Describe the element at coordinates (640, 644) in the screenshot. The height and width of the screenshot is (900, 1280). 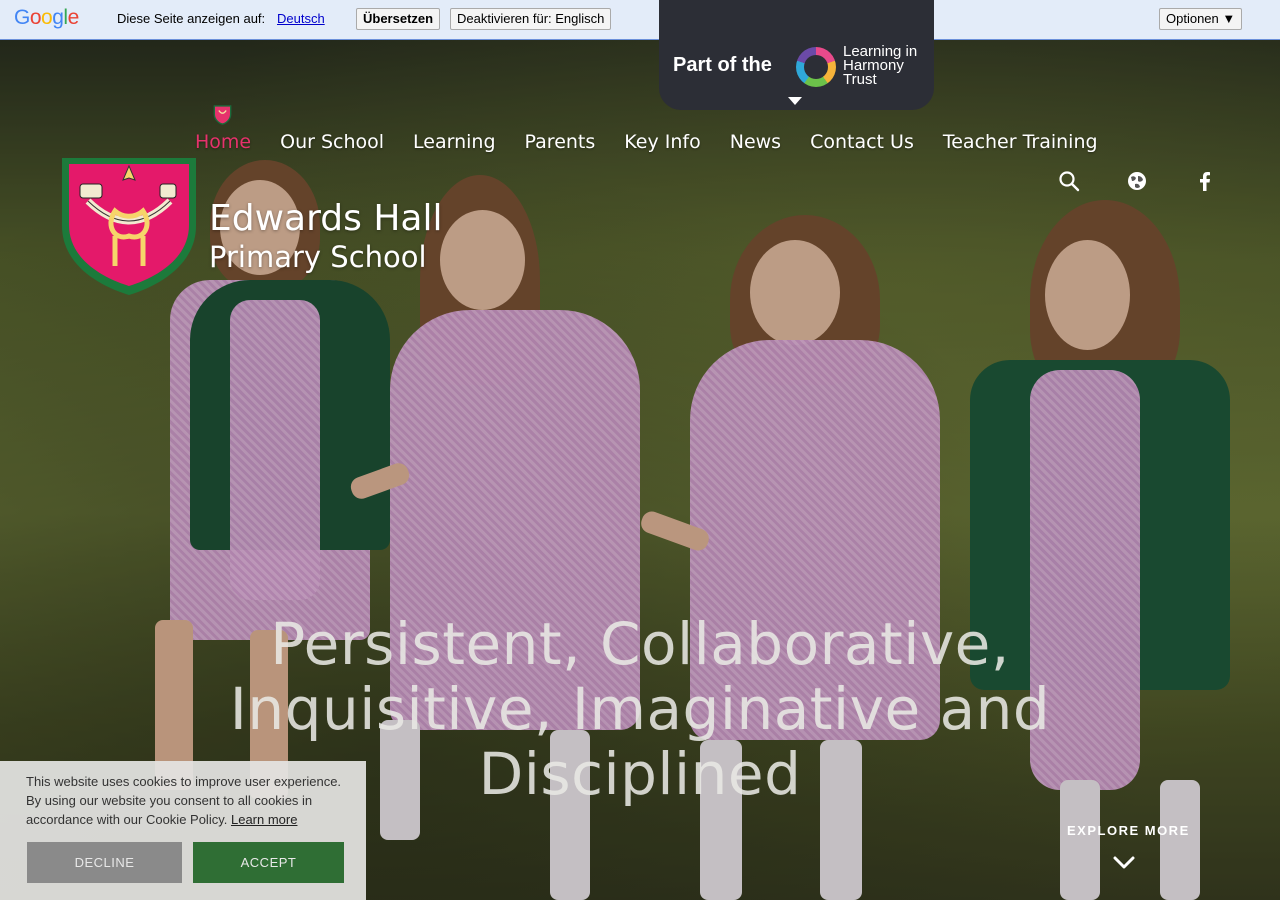
I see `motto-line-1: Persistent, Collaborative,` at that location.